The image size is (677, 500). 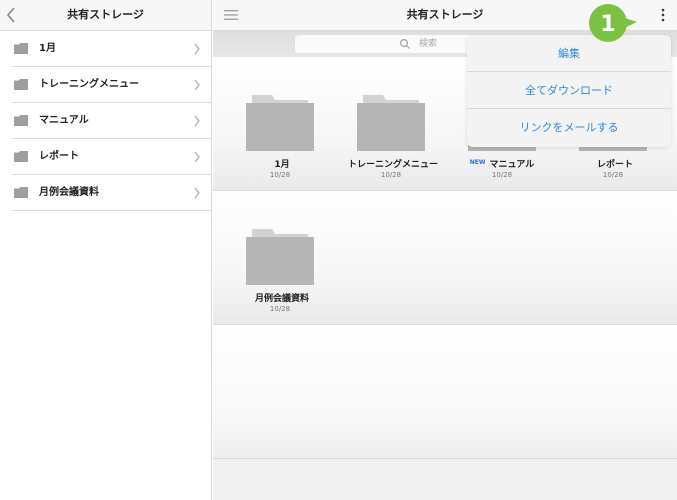 I want to click on sidebar-item-label: トレーニングメニュー, so click(x=89, y=84).